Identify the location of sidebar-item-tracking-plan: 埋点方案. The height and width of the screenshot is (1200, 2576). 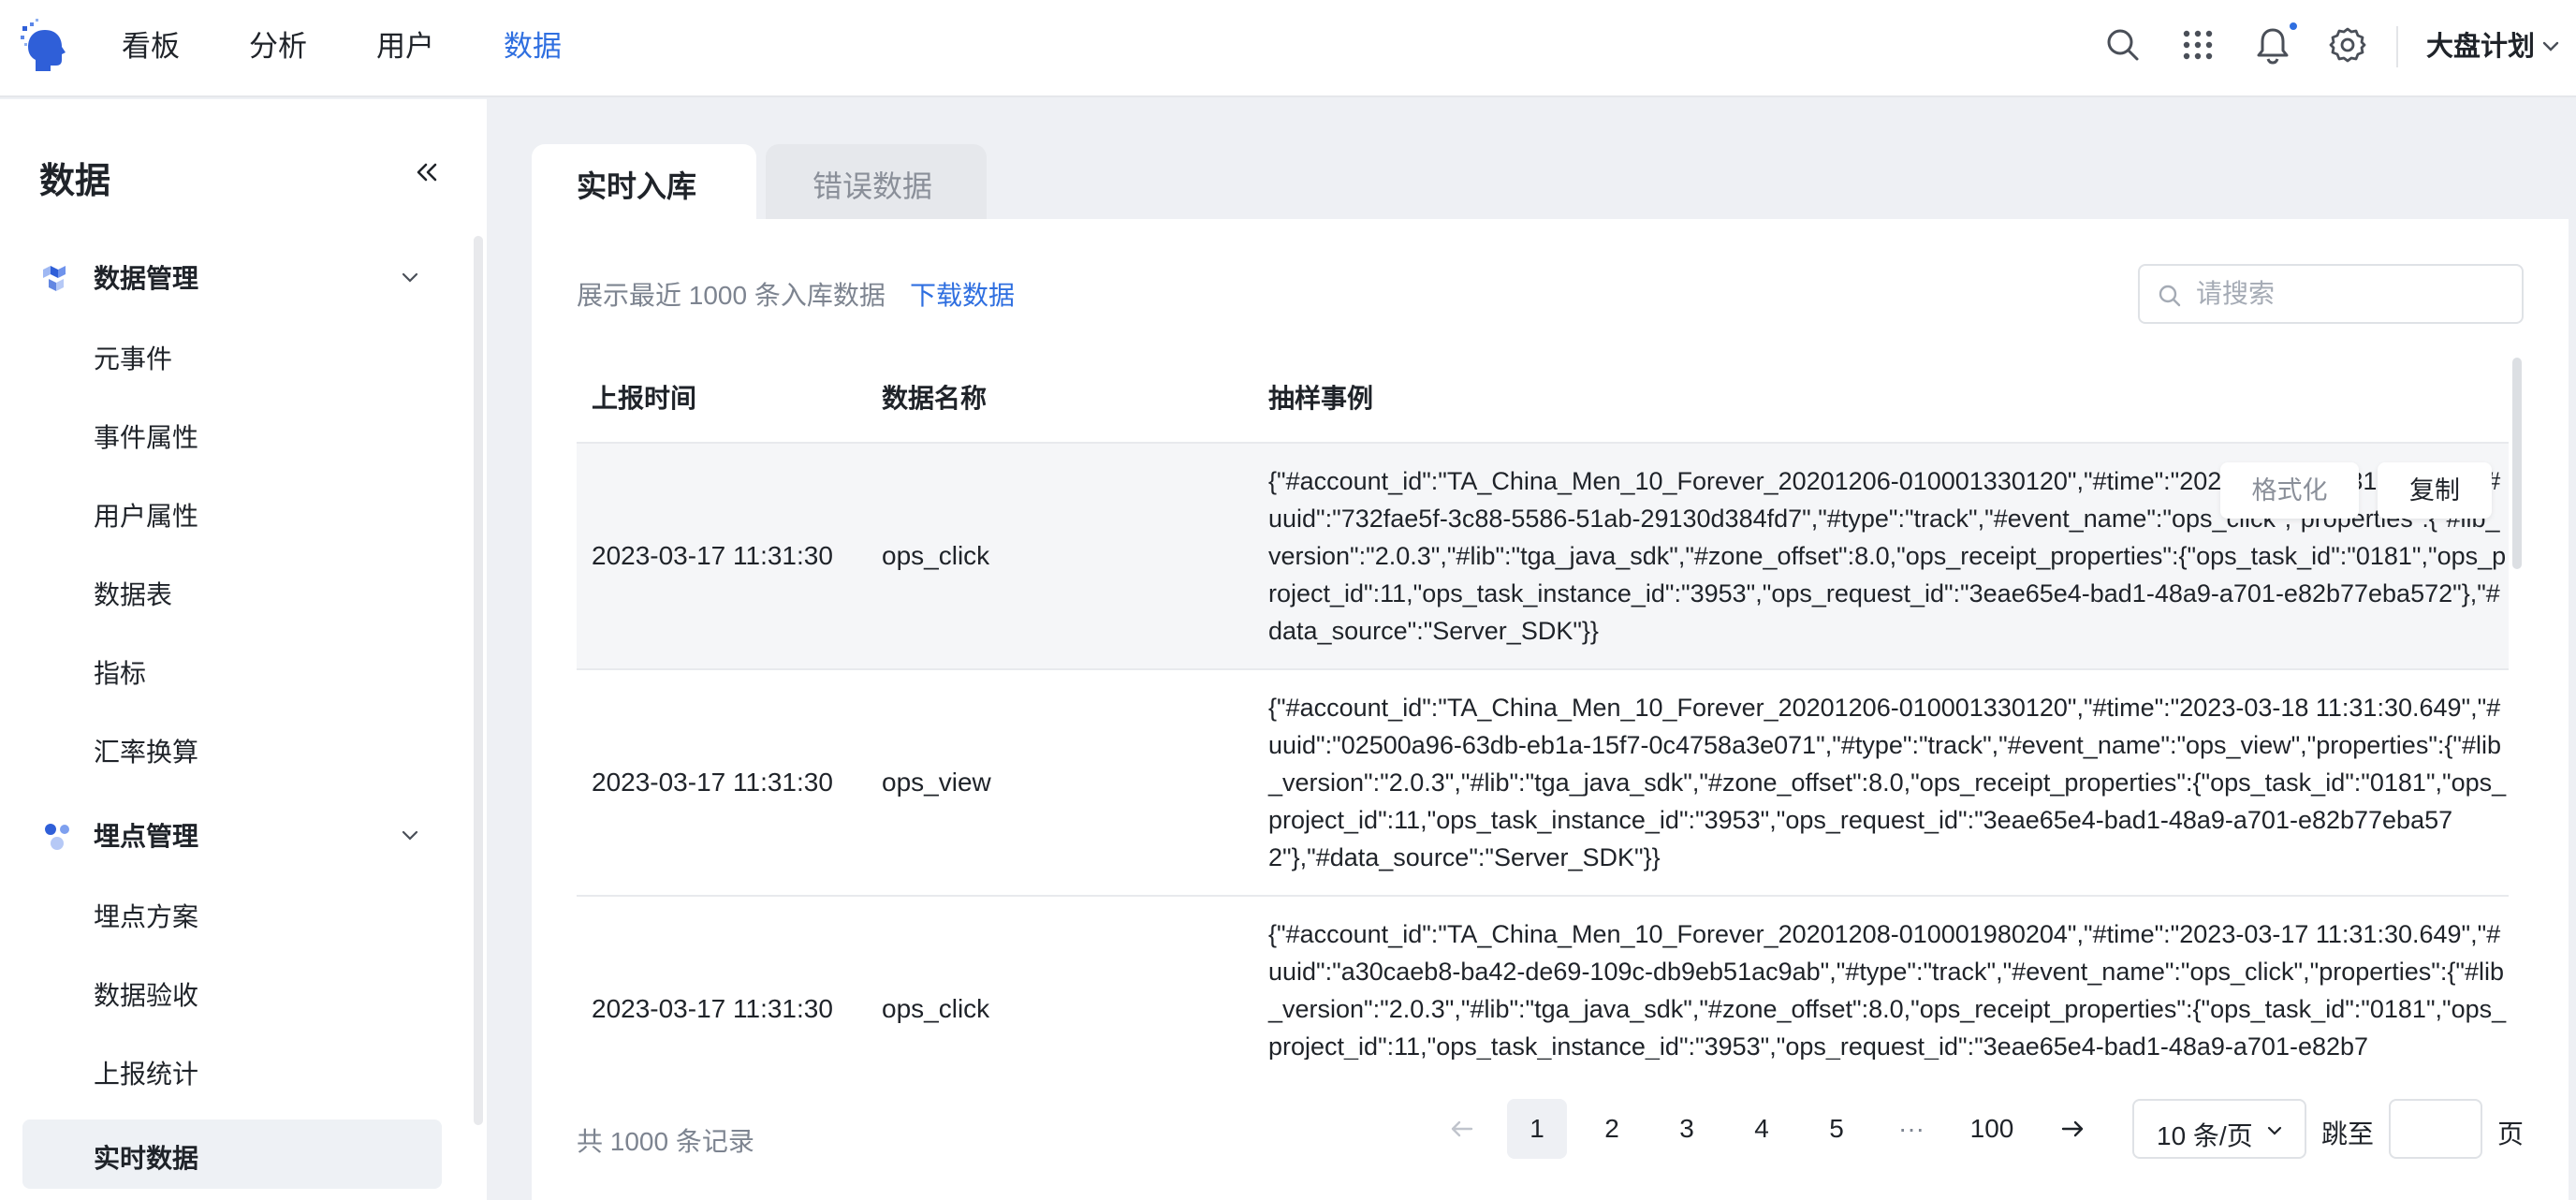
(232, 912).